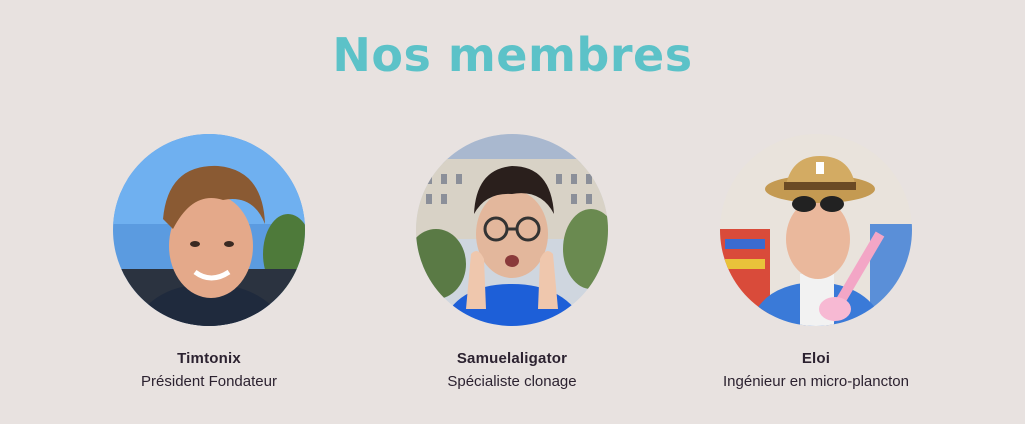 This screenshot has width=1025, height=424. What do you see at coordinates (209, 381) in the screenshot?
I see `member-role: Président Fondateur` at bounding box center [209, 381].